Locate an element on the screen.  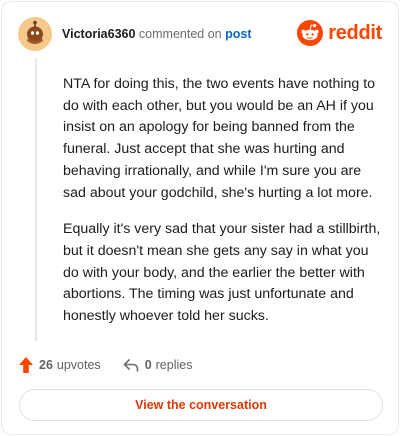
brand-wordmark: reddit is located at coordinates (355, 32).